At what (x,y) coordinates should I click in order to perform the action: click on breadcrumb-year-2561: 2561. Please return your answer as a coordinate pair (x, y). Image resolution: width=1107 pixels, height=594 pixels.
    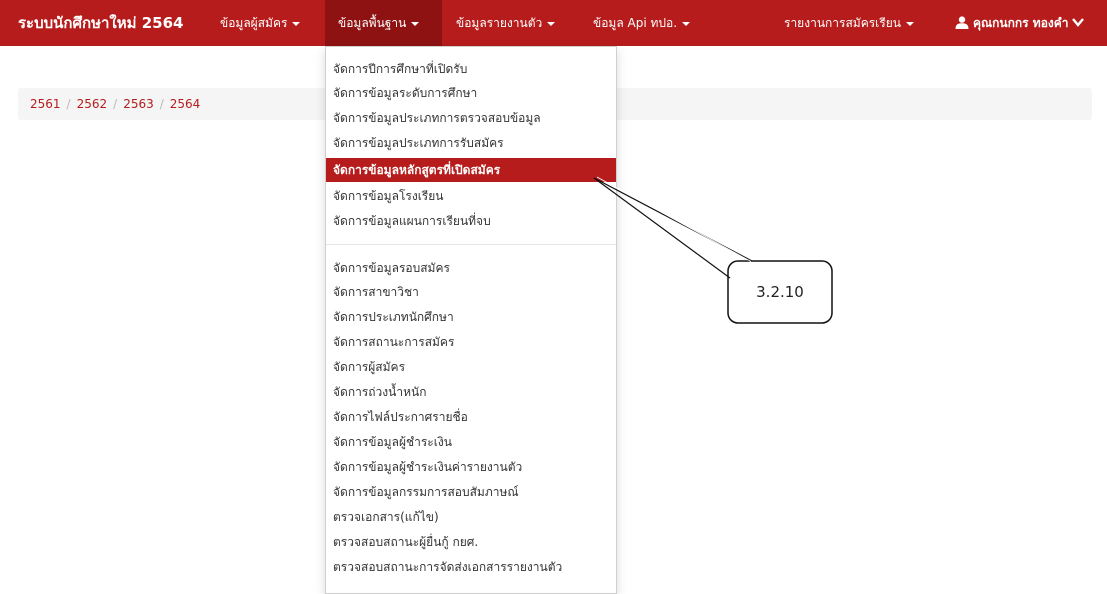
    Looking at the image, I should click on (45, 104).